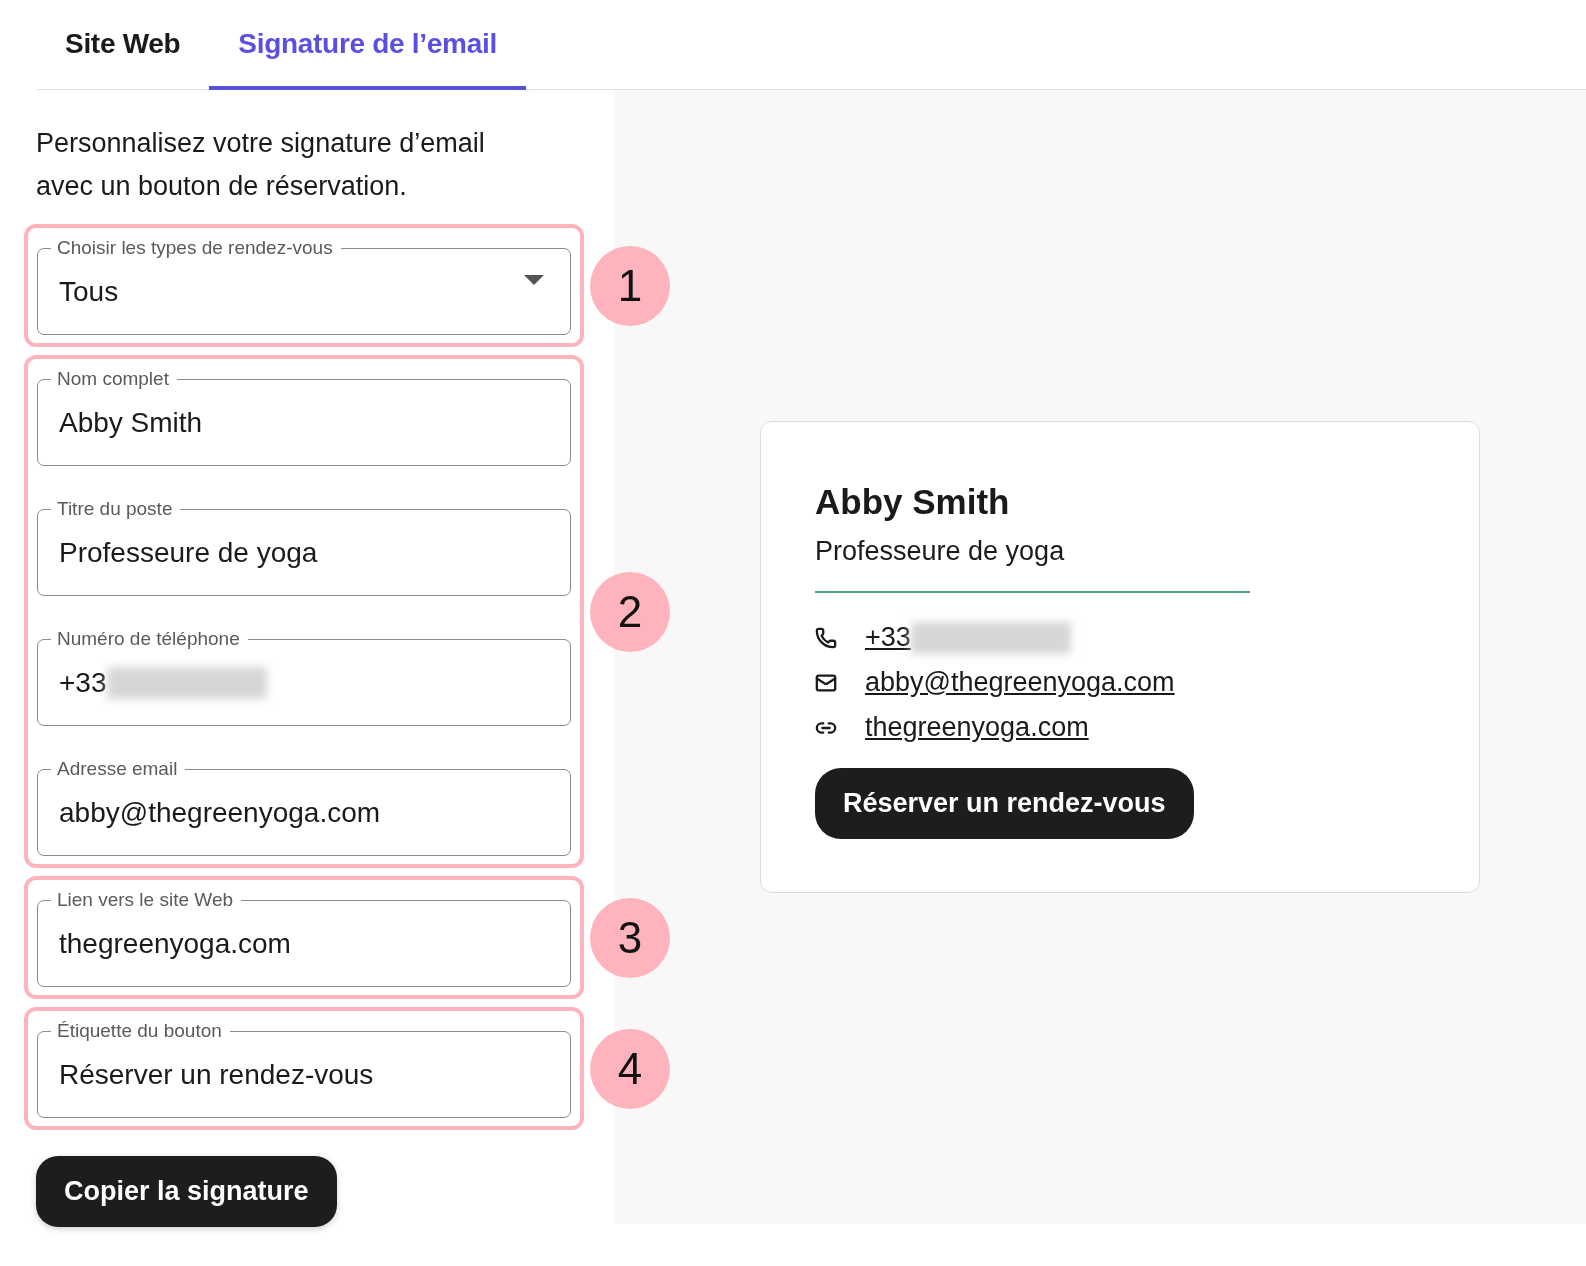  What do you see at coordinates (175, 943) in the screenshot?
I see `field-value: thegreenyoga.com` at bounding box center [175, 943].